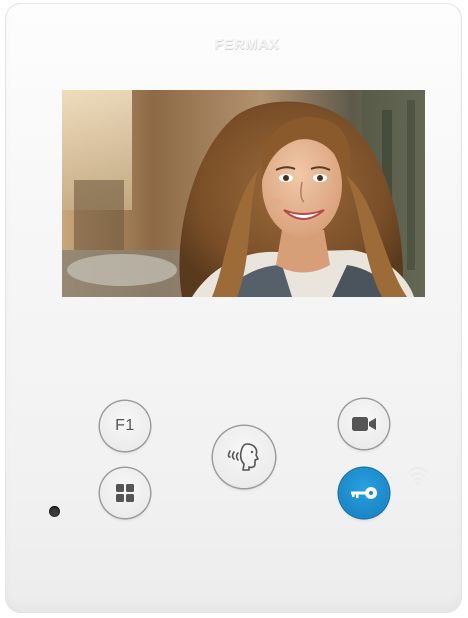 This screenshot has width=468, height=618. I want to click on menu-button, so click(125, 493).